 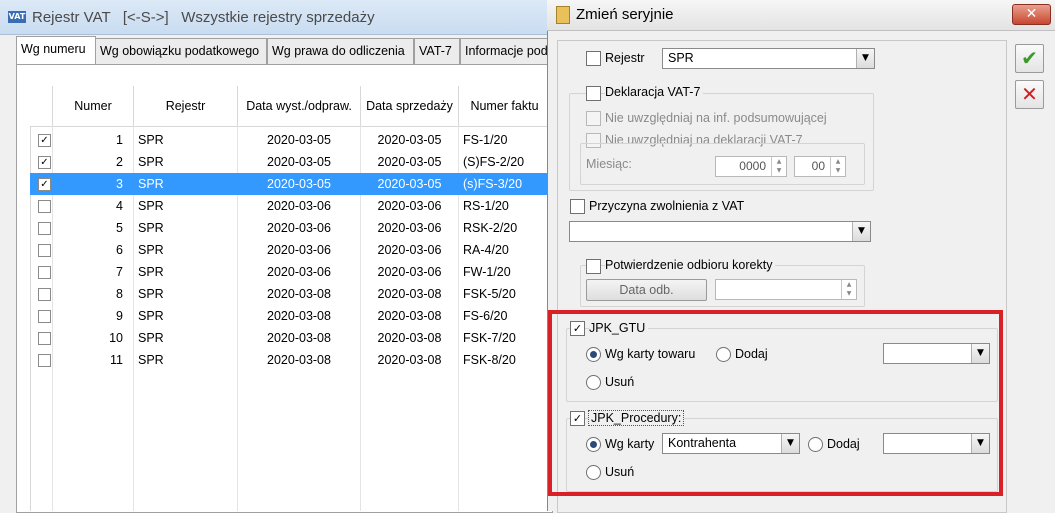 I want to click on cell-numer-faktury: (S)FS-2/20, so click(x=494, y=162).